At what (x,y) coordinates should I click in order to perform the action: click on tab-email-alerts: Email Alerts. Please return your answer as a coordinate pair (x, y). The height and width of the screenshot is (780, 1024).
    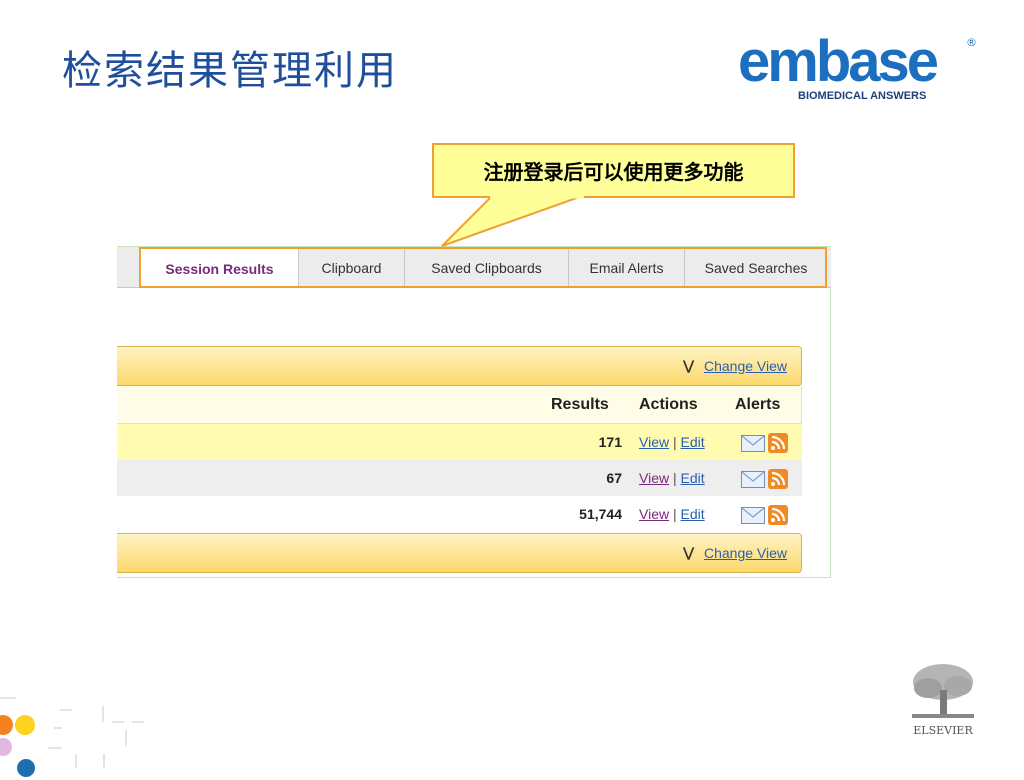
    Looking at the image, I should click on (627, 267).